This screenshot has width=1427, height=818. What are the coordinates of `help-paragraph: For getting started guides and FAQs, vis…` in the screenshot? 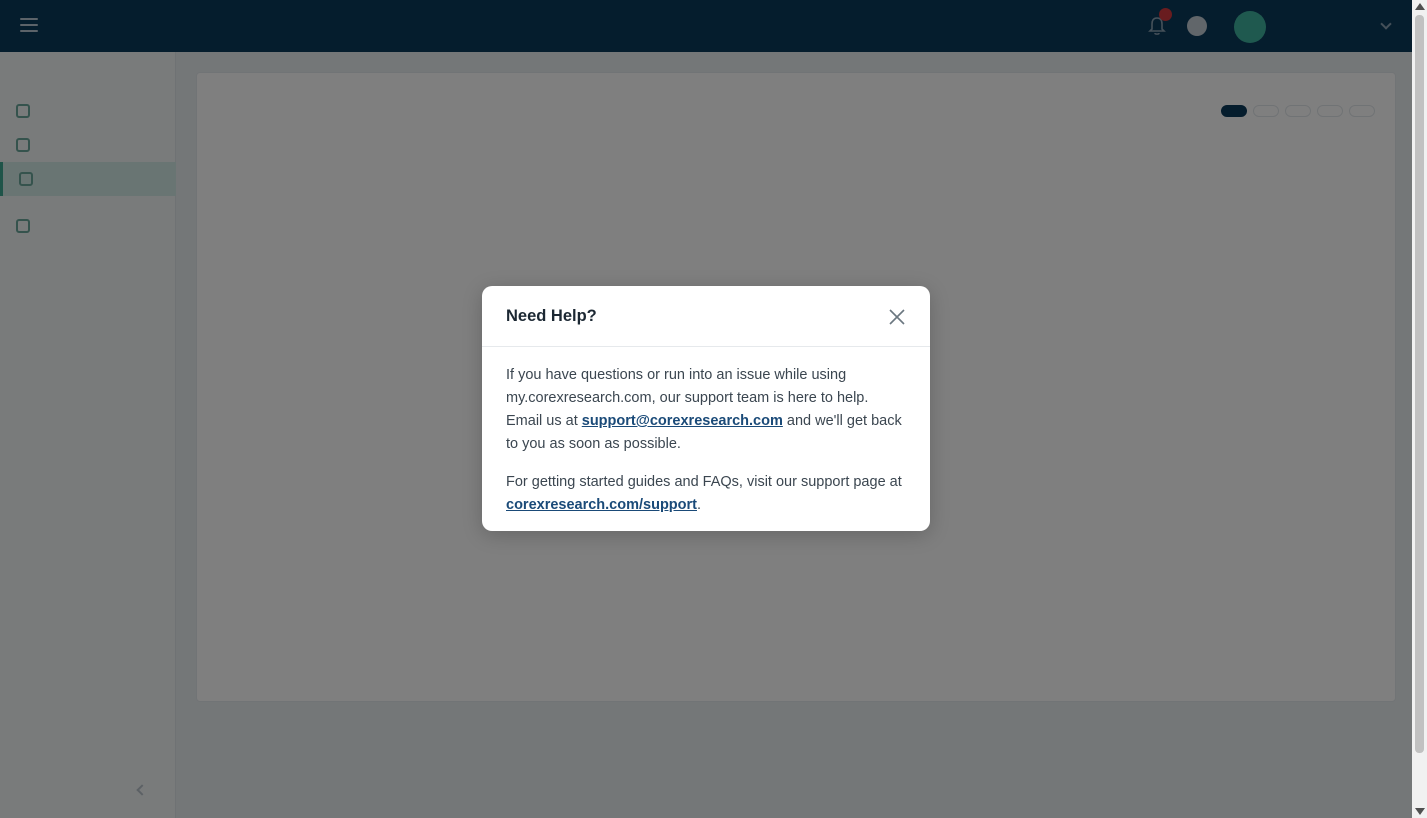 It's located at (706, 494).